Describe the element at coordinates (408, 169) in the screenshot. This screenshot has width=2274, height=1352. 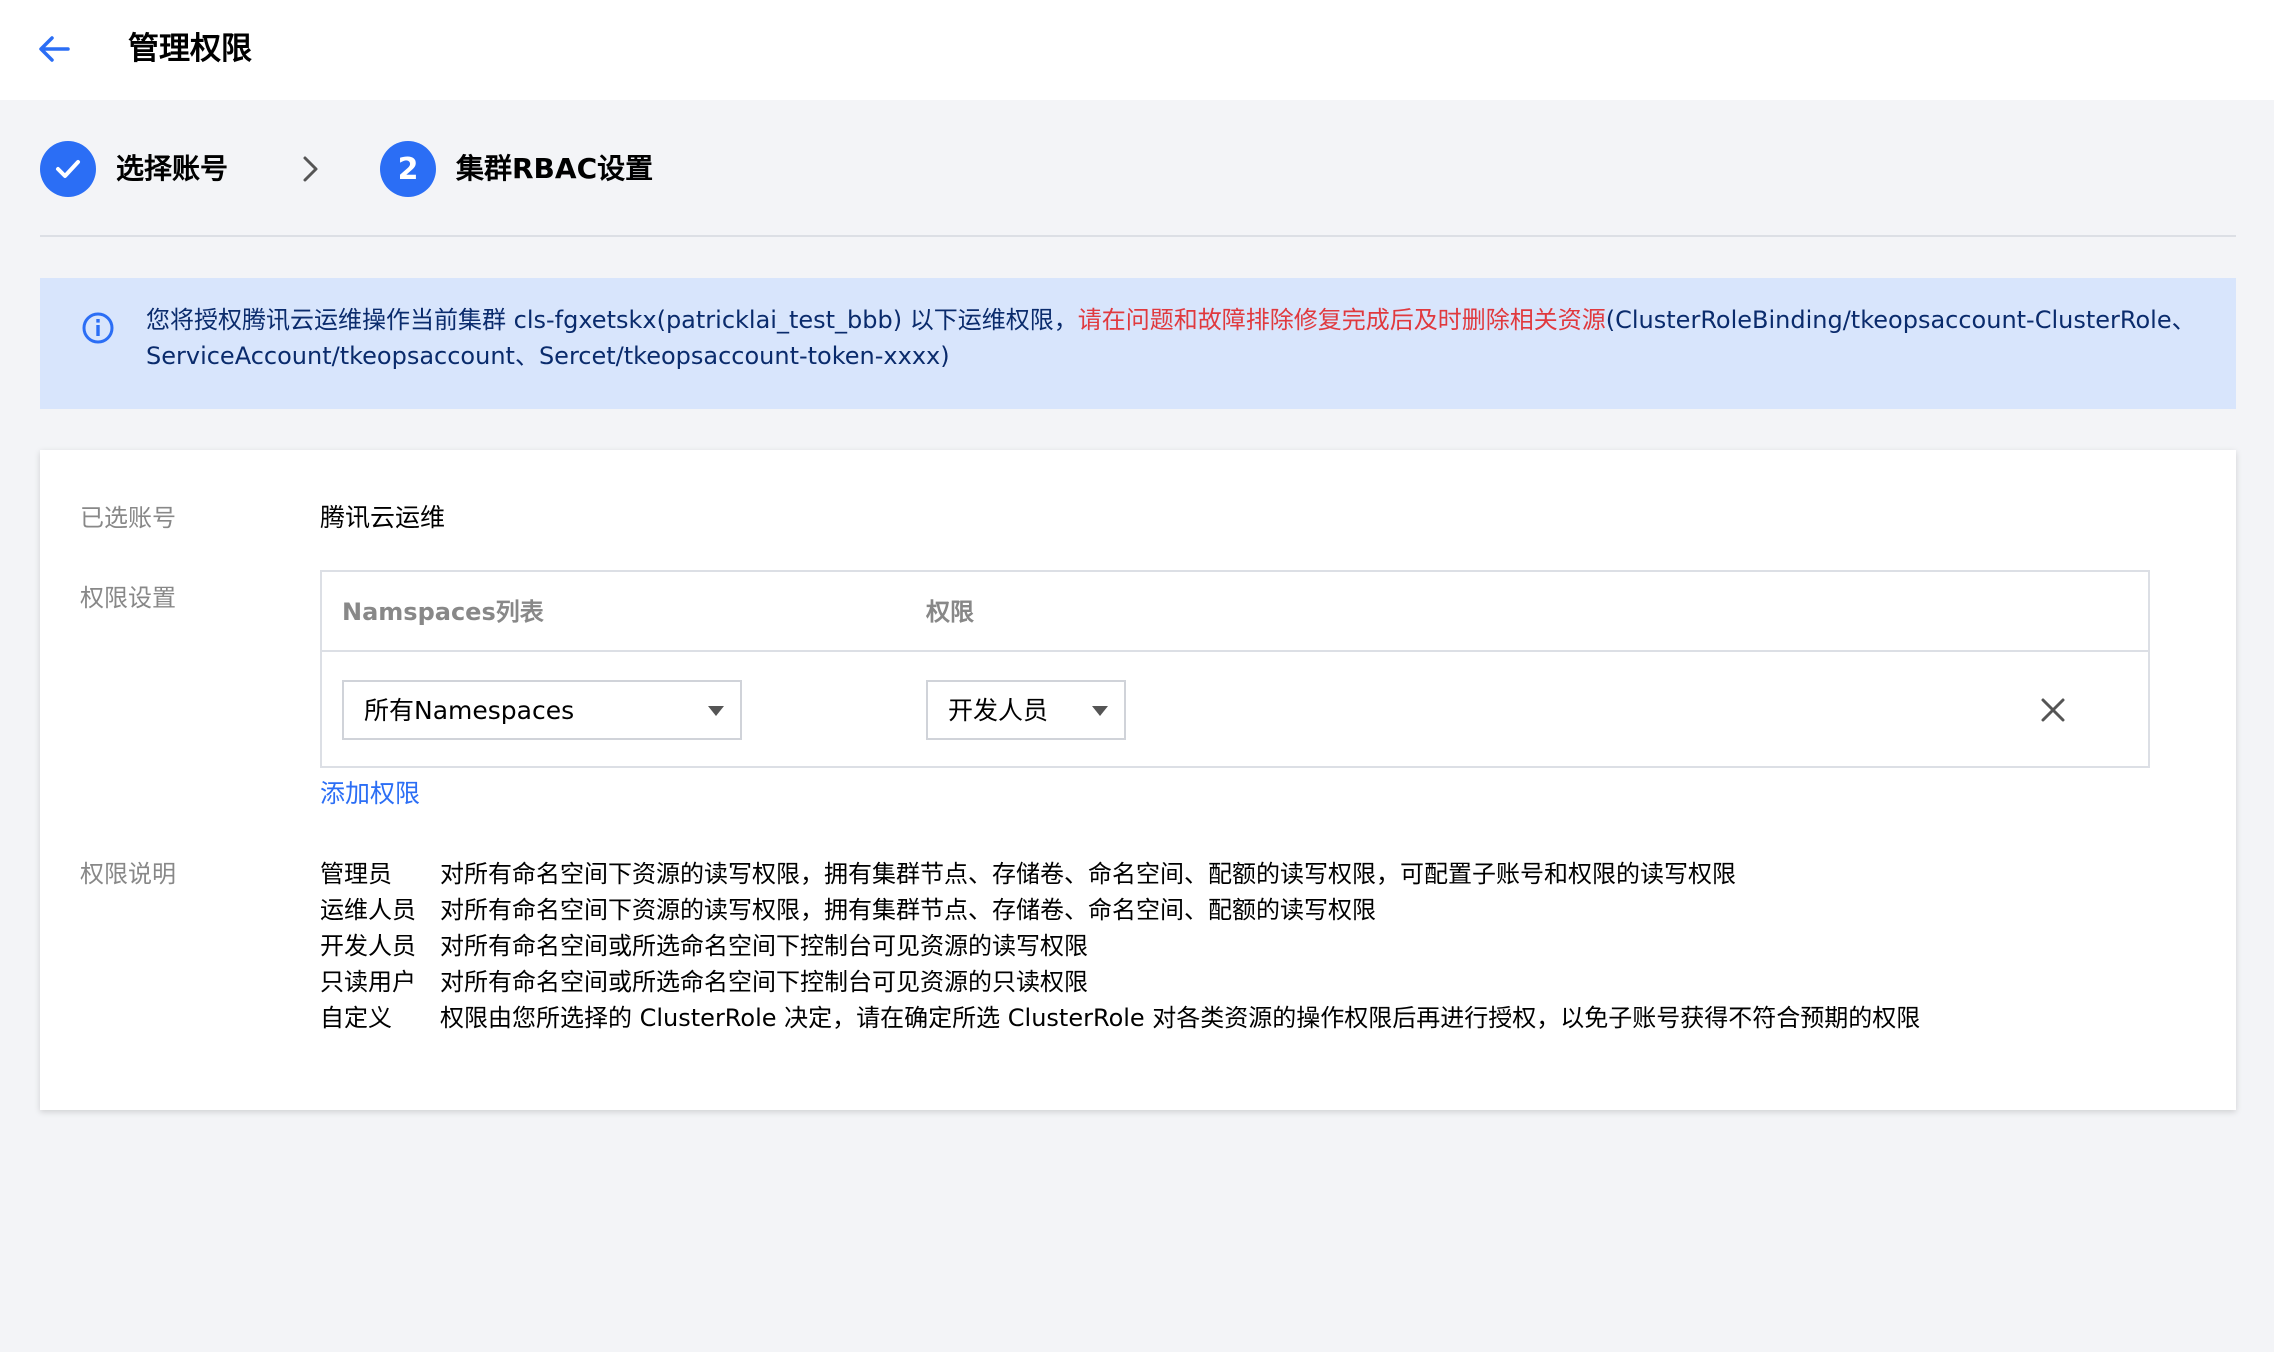
I see `step-2-number: 2` at that location.